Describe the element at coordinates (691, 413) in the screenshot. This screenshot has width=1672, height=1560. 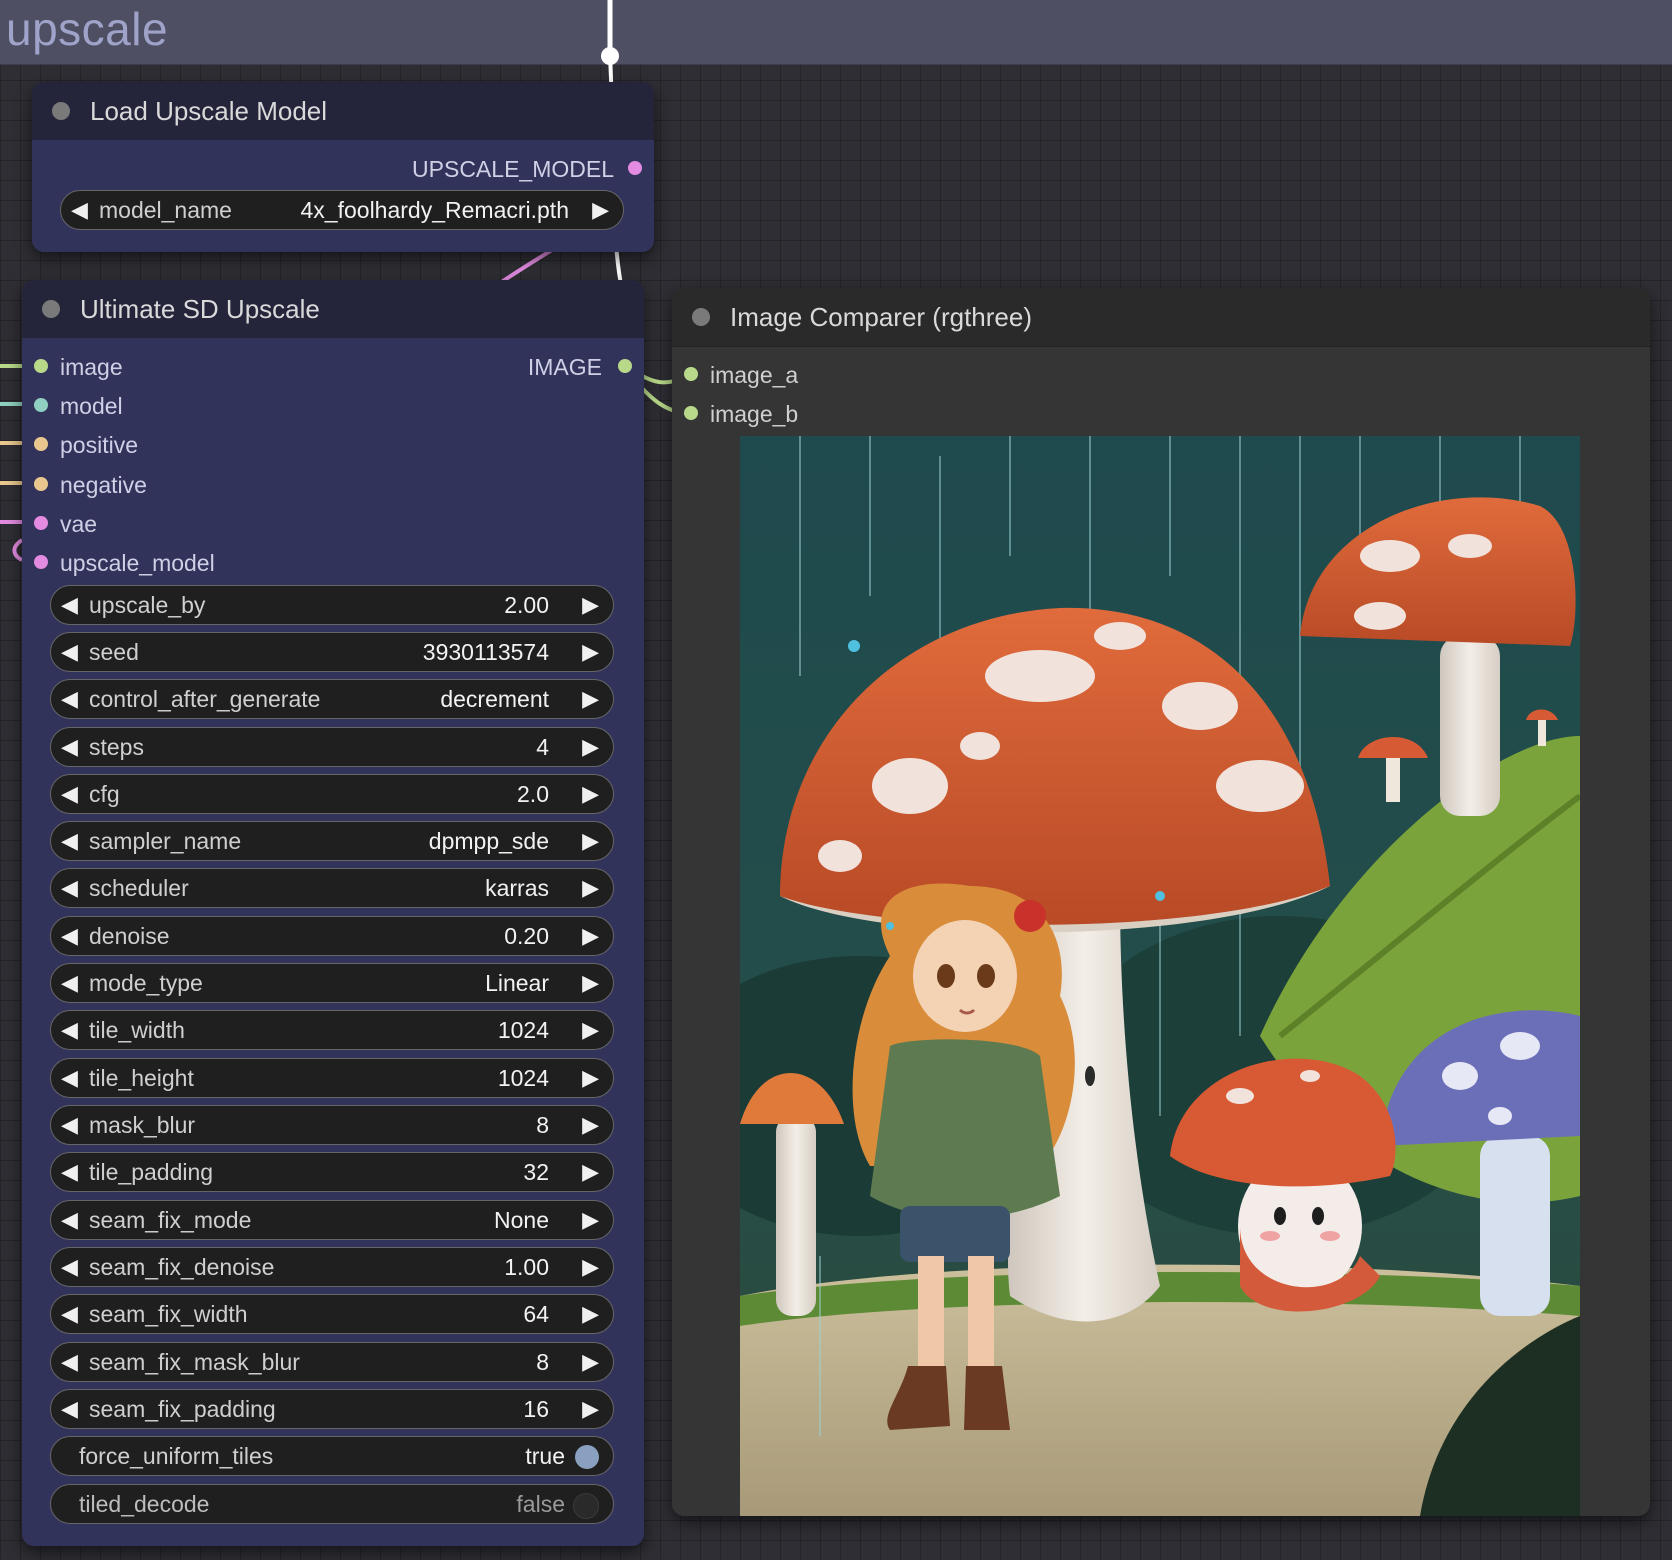
I see `input-image-b-dot` at that location.